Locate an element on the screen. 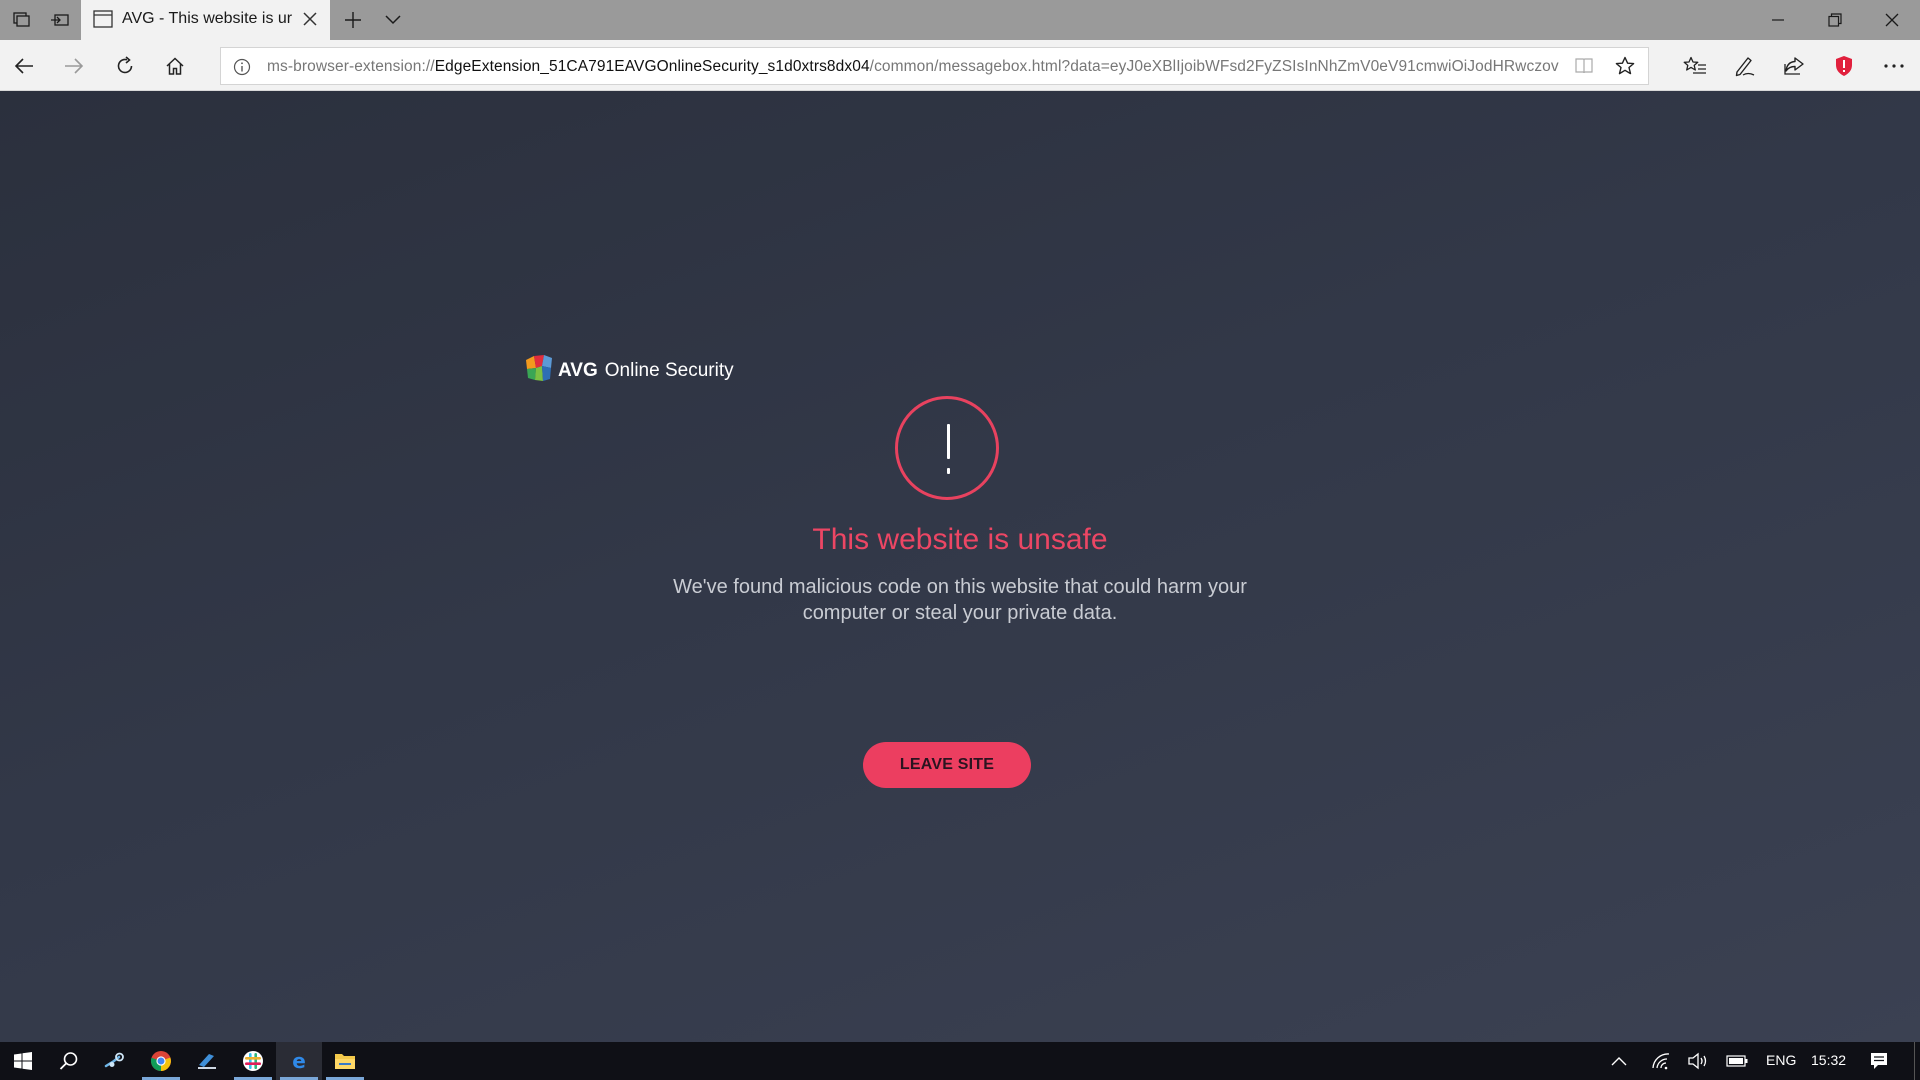 The width and height of the screenshot is (1920, 1080). close-tab-icon is located at coordinates (310, 21).